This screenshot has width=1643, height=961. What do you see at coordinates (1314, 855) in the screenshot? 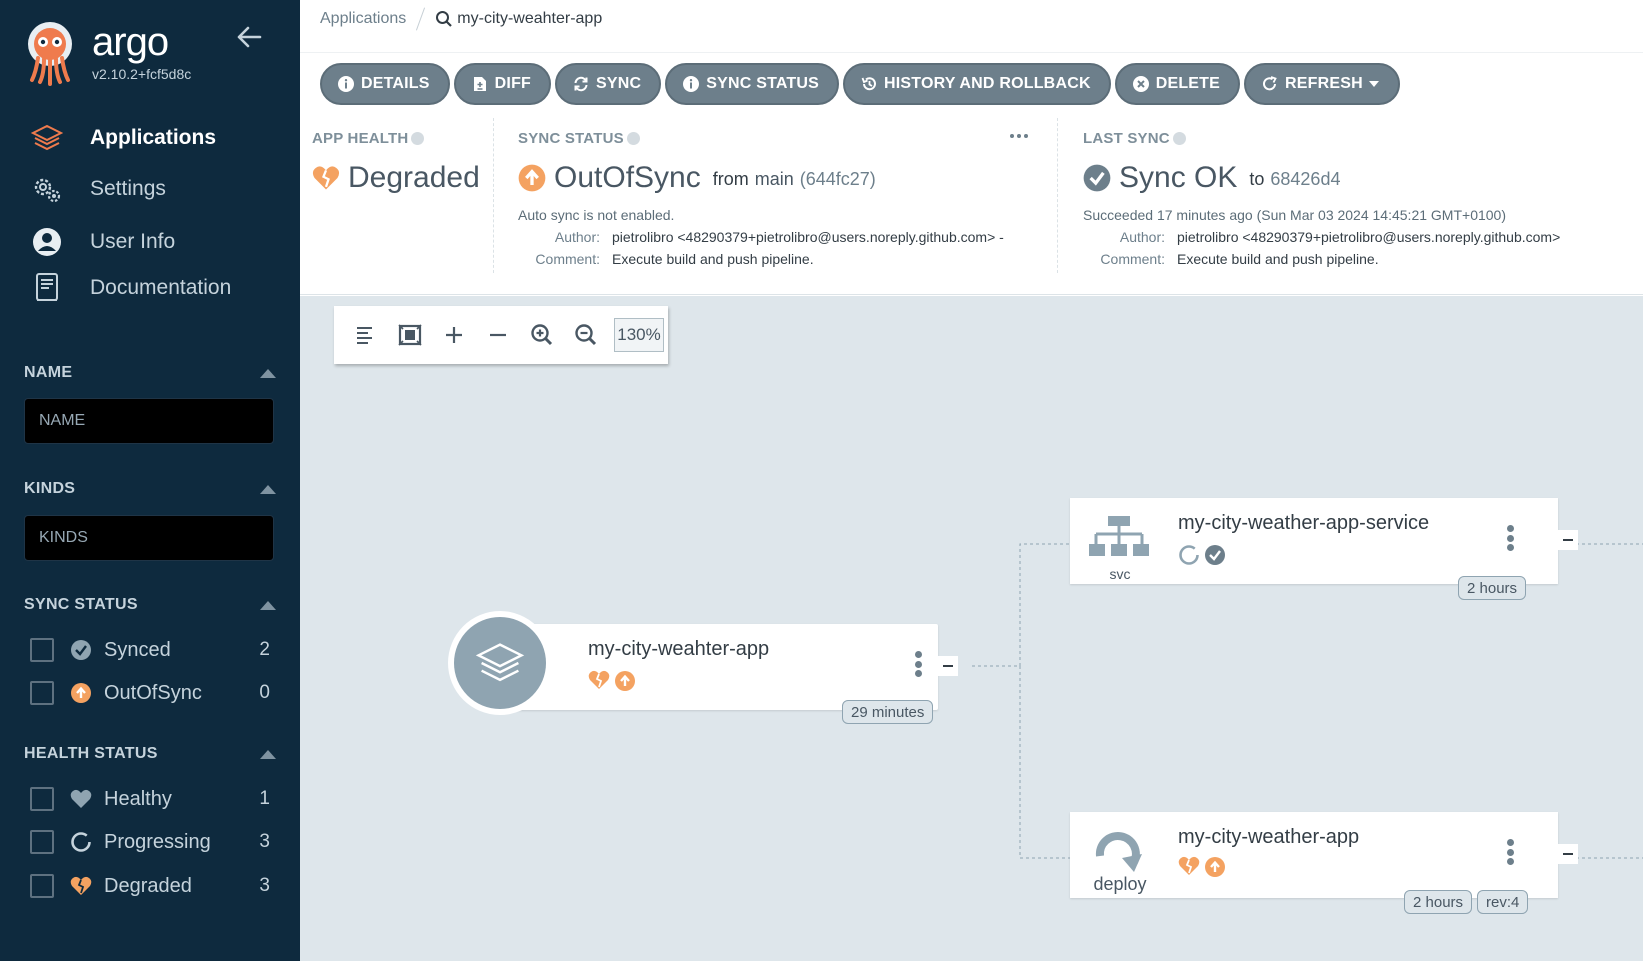
I see `deploy-node: deploy my-city-weather-app` at bounding box center [1314, 855].